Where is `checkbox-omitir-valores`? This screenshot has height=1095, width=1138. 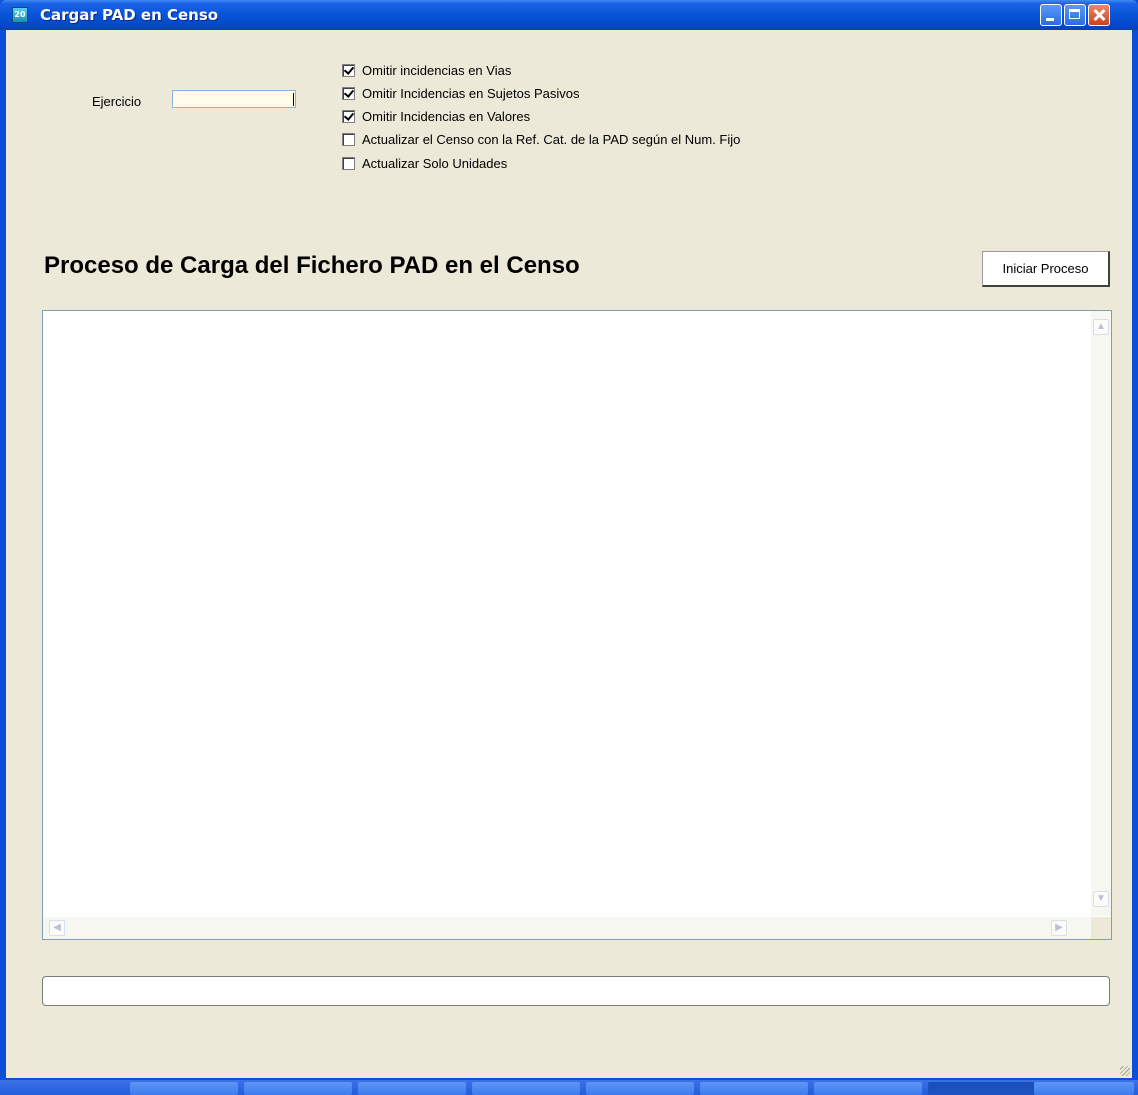
checkbox-omitir-valores is located at coordinates (348, 116).